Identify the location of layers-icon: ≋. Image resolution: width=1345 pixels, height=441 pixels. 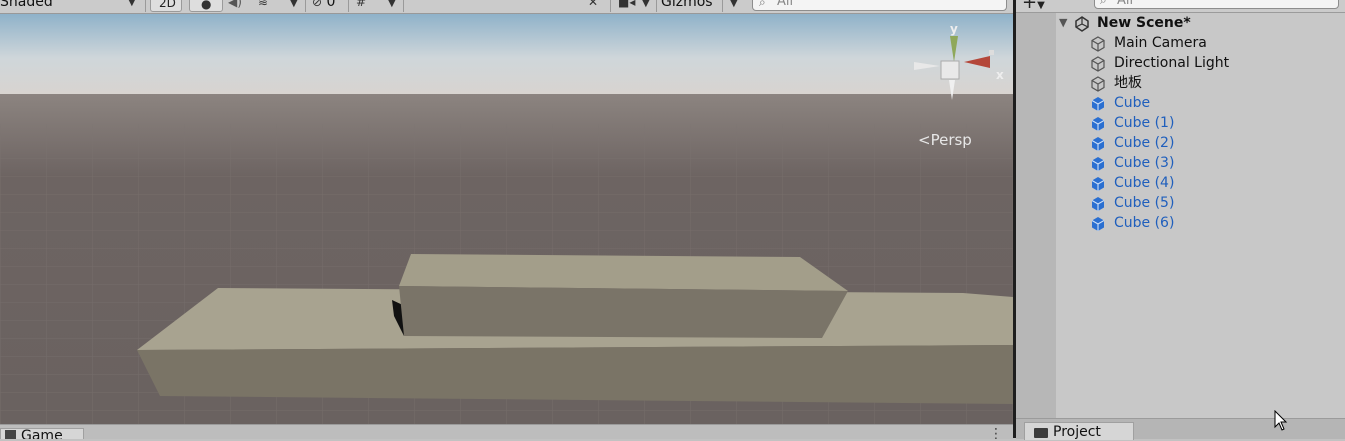
(263, 4).